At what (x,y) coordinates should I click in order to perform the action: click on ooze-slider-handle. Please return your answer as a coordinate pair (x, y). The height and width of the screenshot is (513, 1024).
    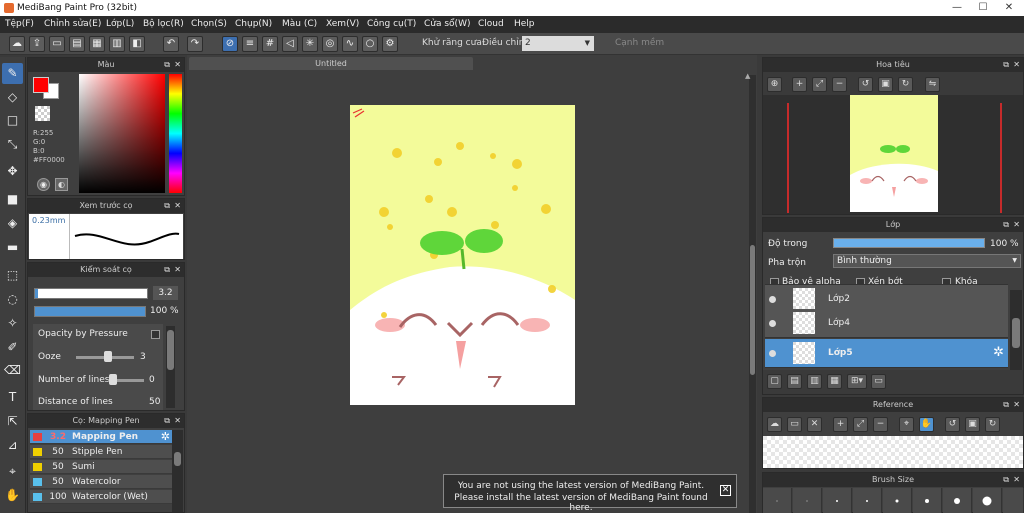
    Looking at the image, I should click on (108, 356).